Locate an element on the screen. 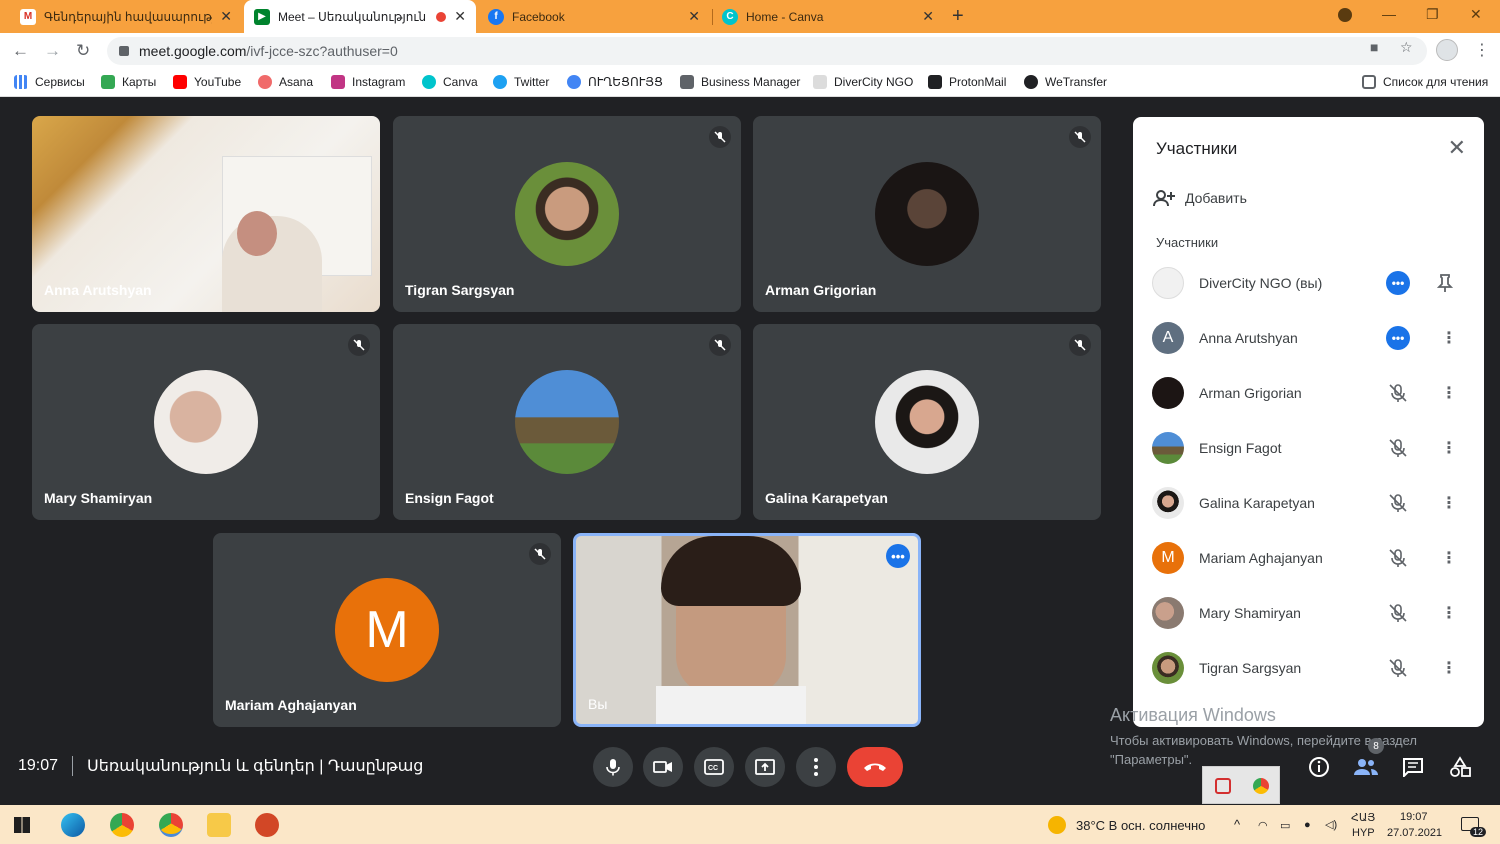 The width and height of the screenshot is (1500, 844). bookmark-wetransfer: WeTransfer is located at coordinates (1065, 82).